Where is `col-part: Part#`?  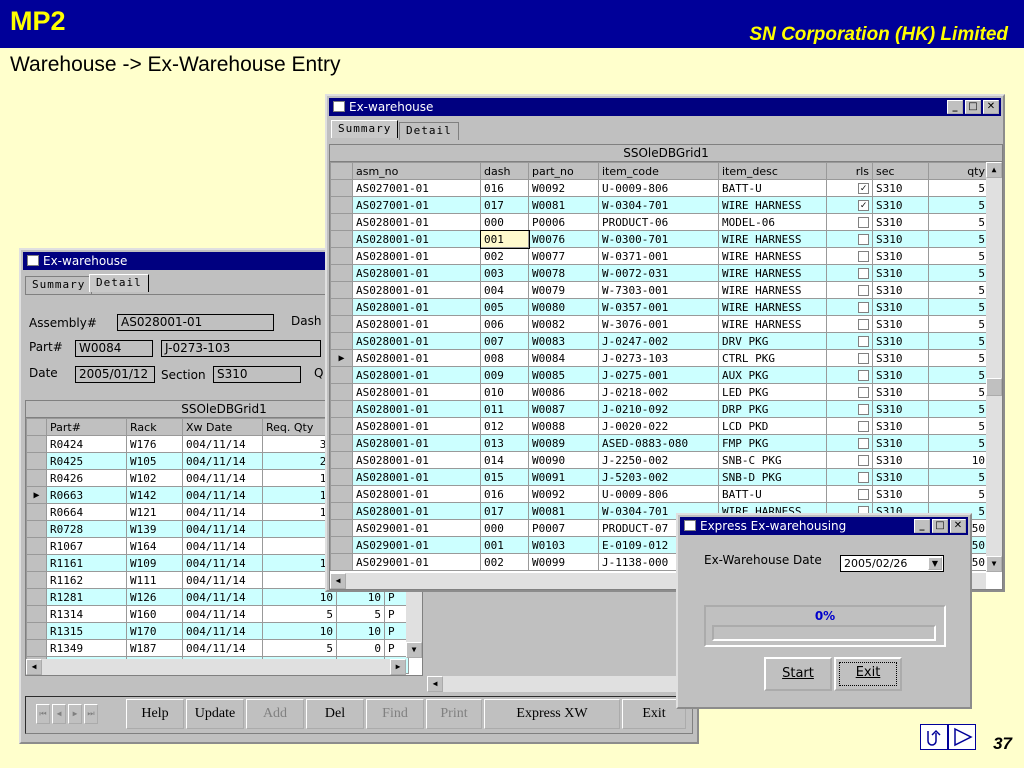
col-part: Part# is located at coordinates (86, 427).